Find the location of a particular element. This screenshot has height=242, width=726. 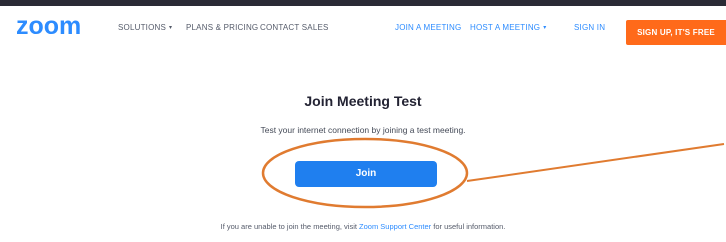

nav-solutions-label: SOLUTIONS is located at coordinates (142, 27).